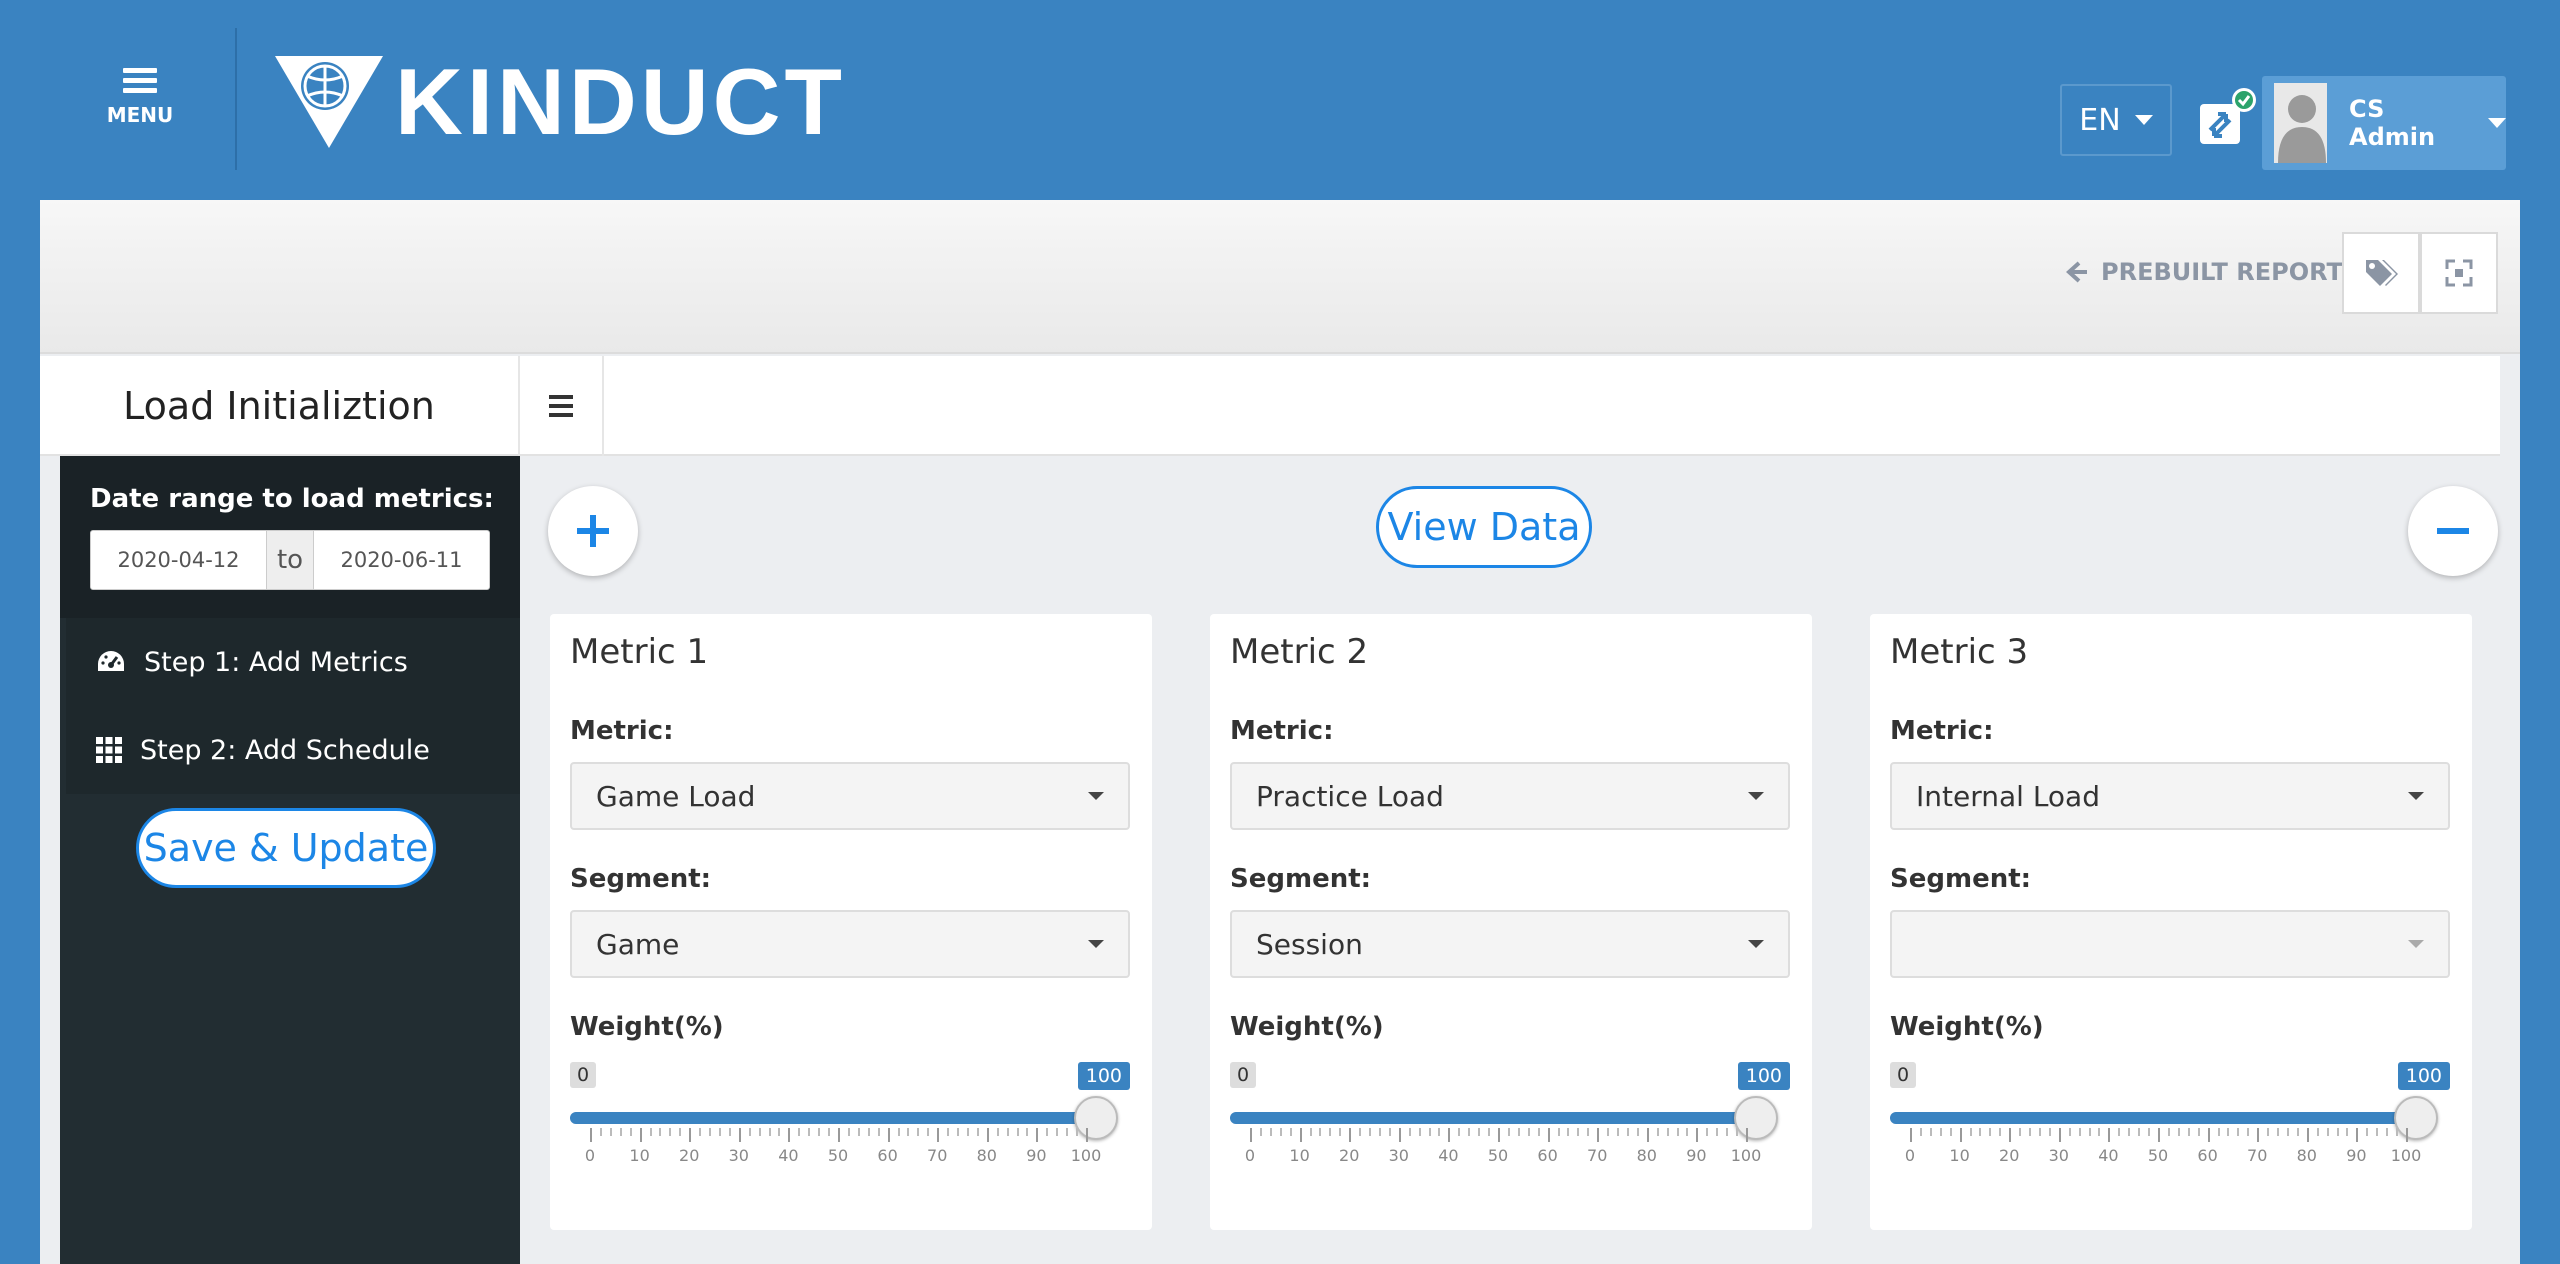  What do you see at coordinates (2453, 531) in the screenshot?
I see `remove-metric-button` at bounding box center [2453, 531].